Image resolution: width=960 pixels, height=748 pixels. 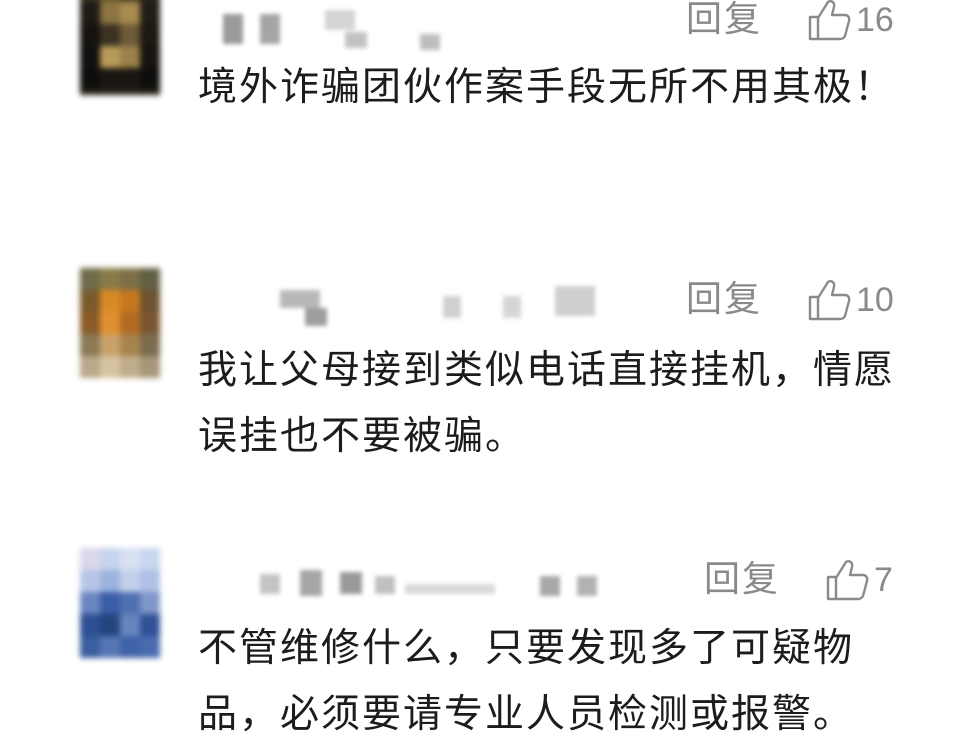 I want to click on comment-text: 不管维修什么，只要发现多了可疑物品，必须要请专业人员检测或报警。, so click(x=526, y=681).